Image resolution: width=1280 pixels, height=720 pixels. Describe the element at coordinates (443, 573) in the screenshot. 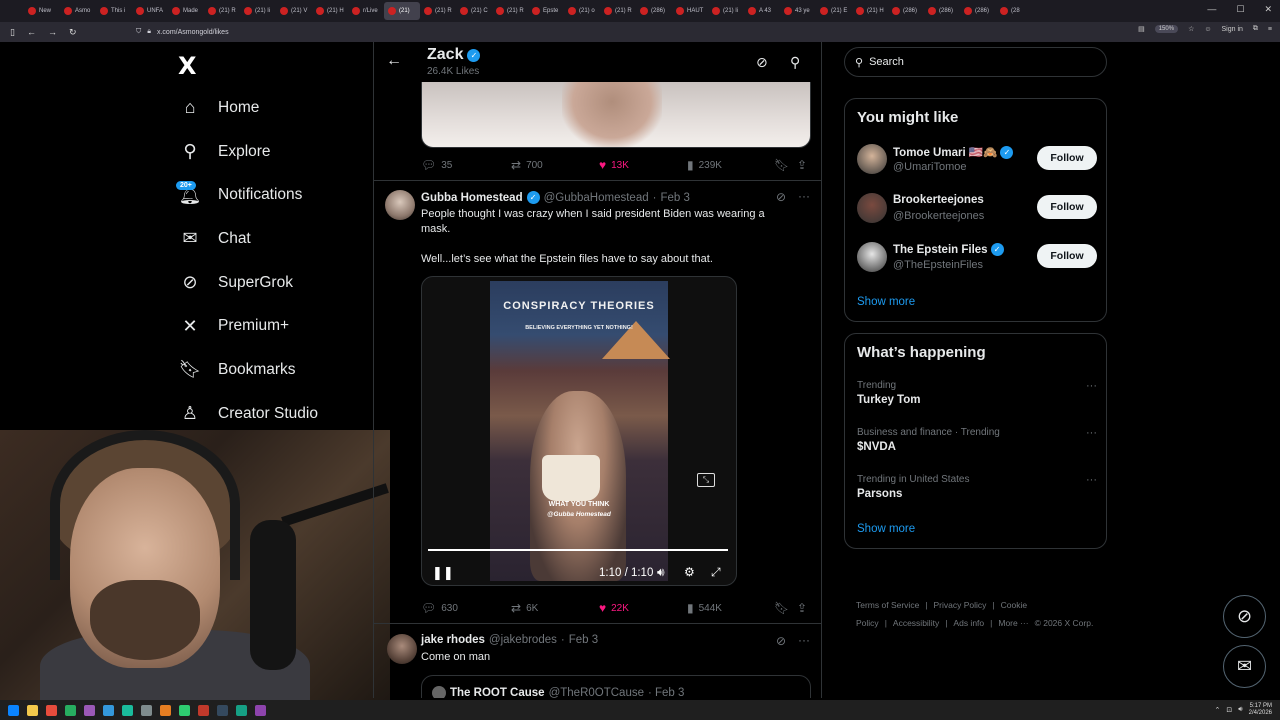

I see `pause-icon: ❚❚` at that location.